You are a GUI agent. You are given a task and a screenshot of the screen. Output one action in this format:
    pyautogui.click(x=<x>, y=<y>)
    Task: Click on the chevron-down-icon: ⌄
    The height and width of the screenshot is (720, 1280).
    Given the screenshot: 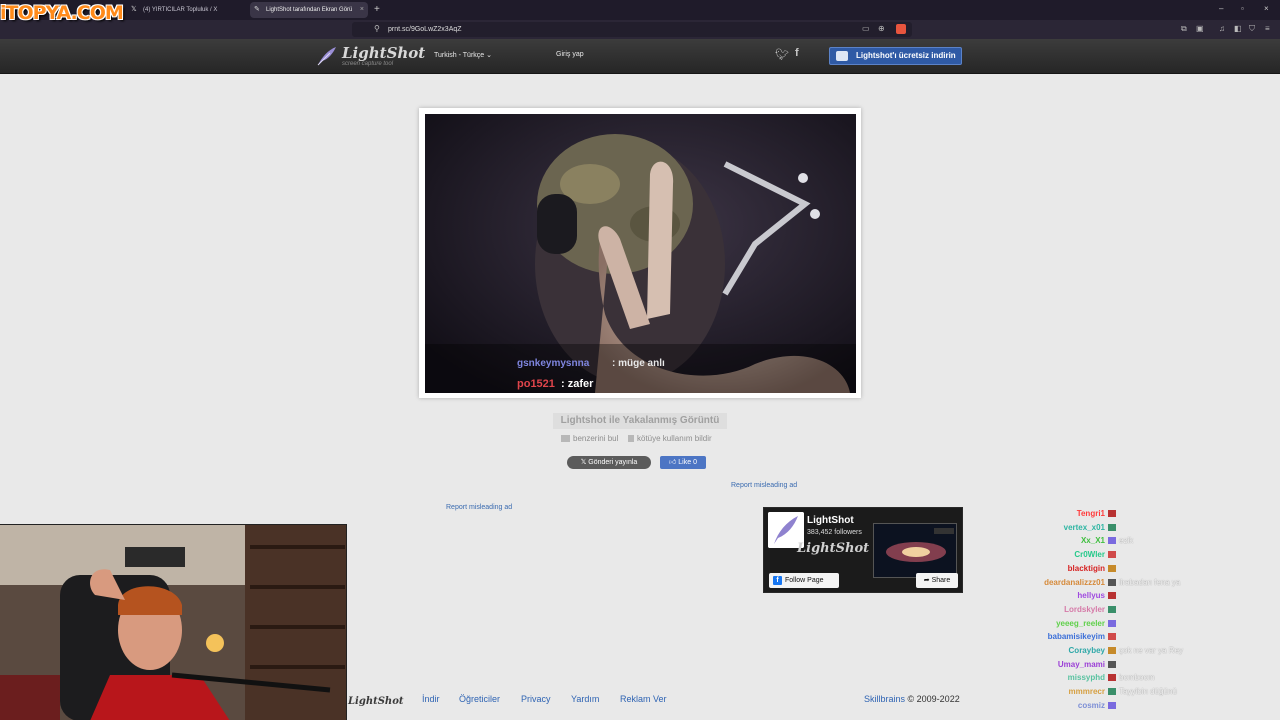 What is the action you would take?
    pyautogui.click(x=489, y=55)
    